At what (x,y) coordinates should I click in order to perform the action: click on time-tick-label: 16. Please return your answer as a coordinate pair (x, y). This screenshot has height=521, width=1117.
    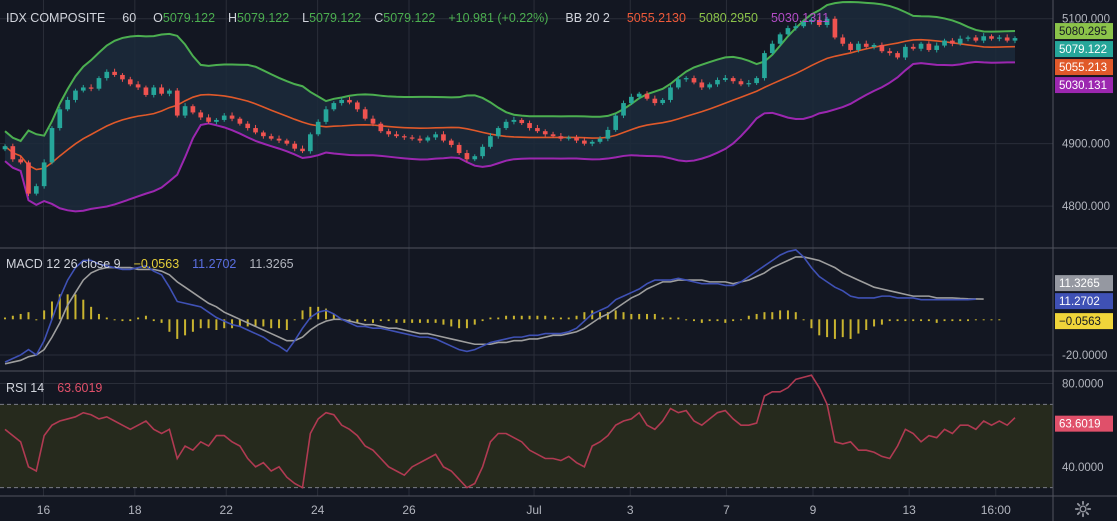
    Looking at the image, I should click on (44, 510).